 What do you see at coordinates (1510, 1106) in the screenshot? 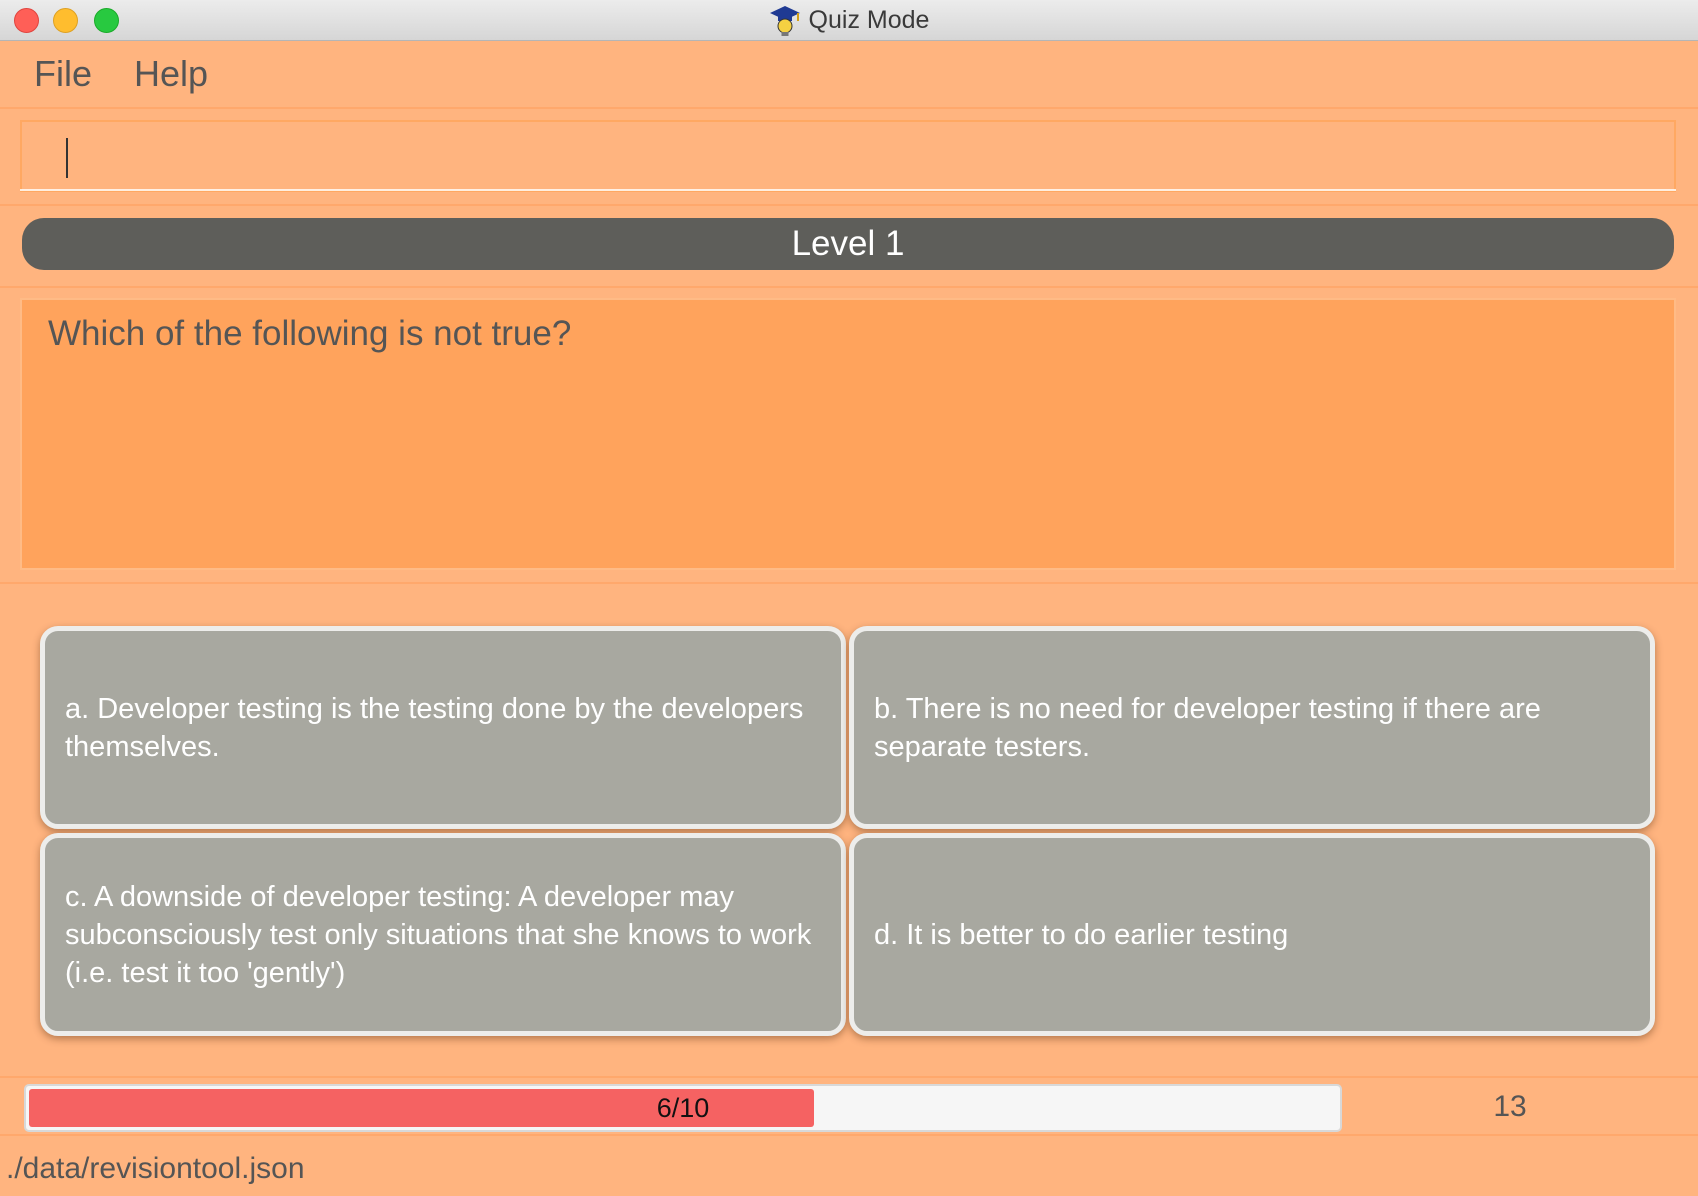
I see `counter-value: 13` at bounding box center [1510, 1106].